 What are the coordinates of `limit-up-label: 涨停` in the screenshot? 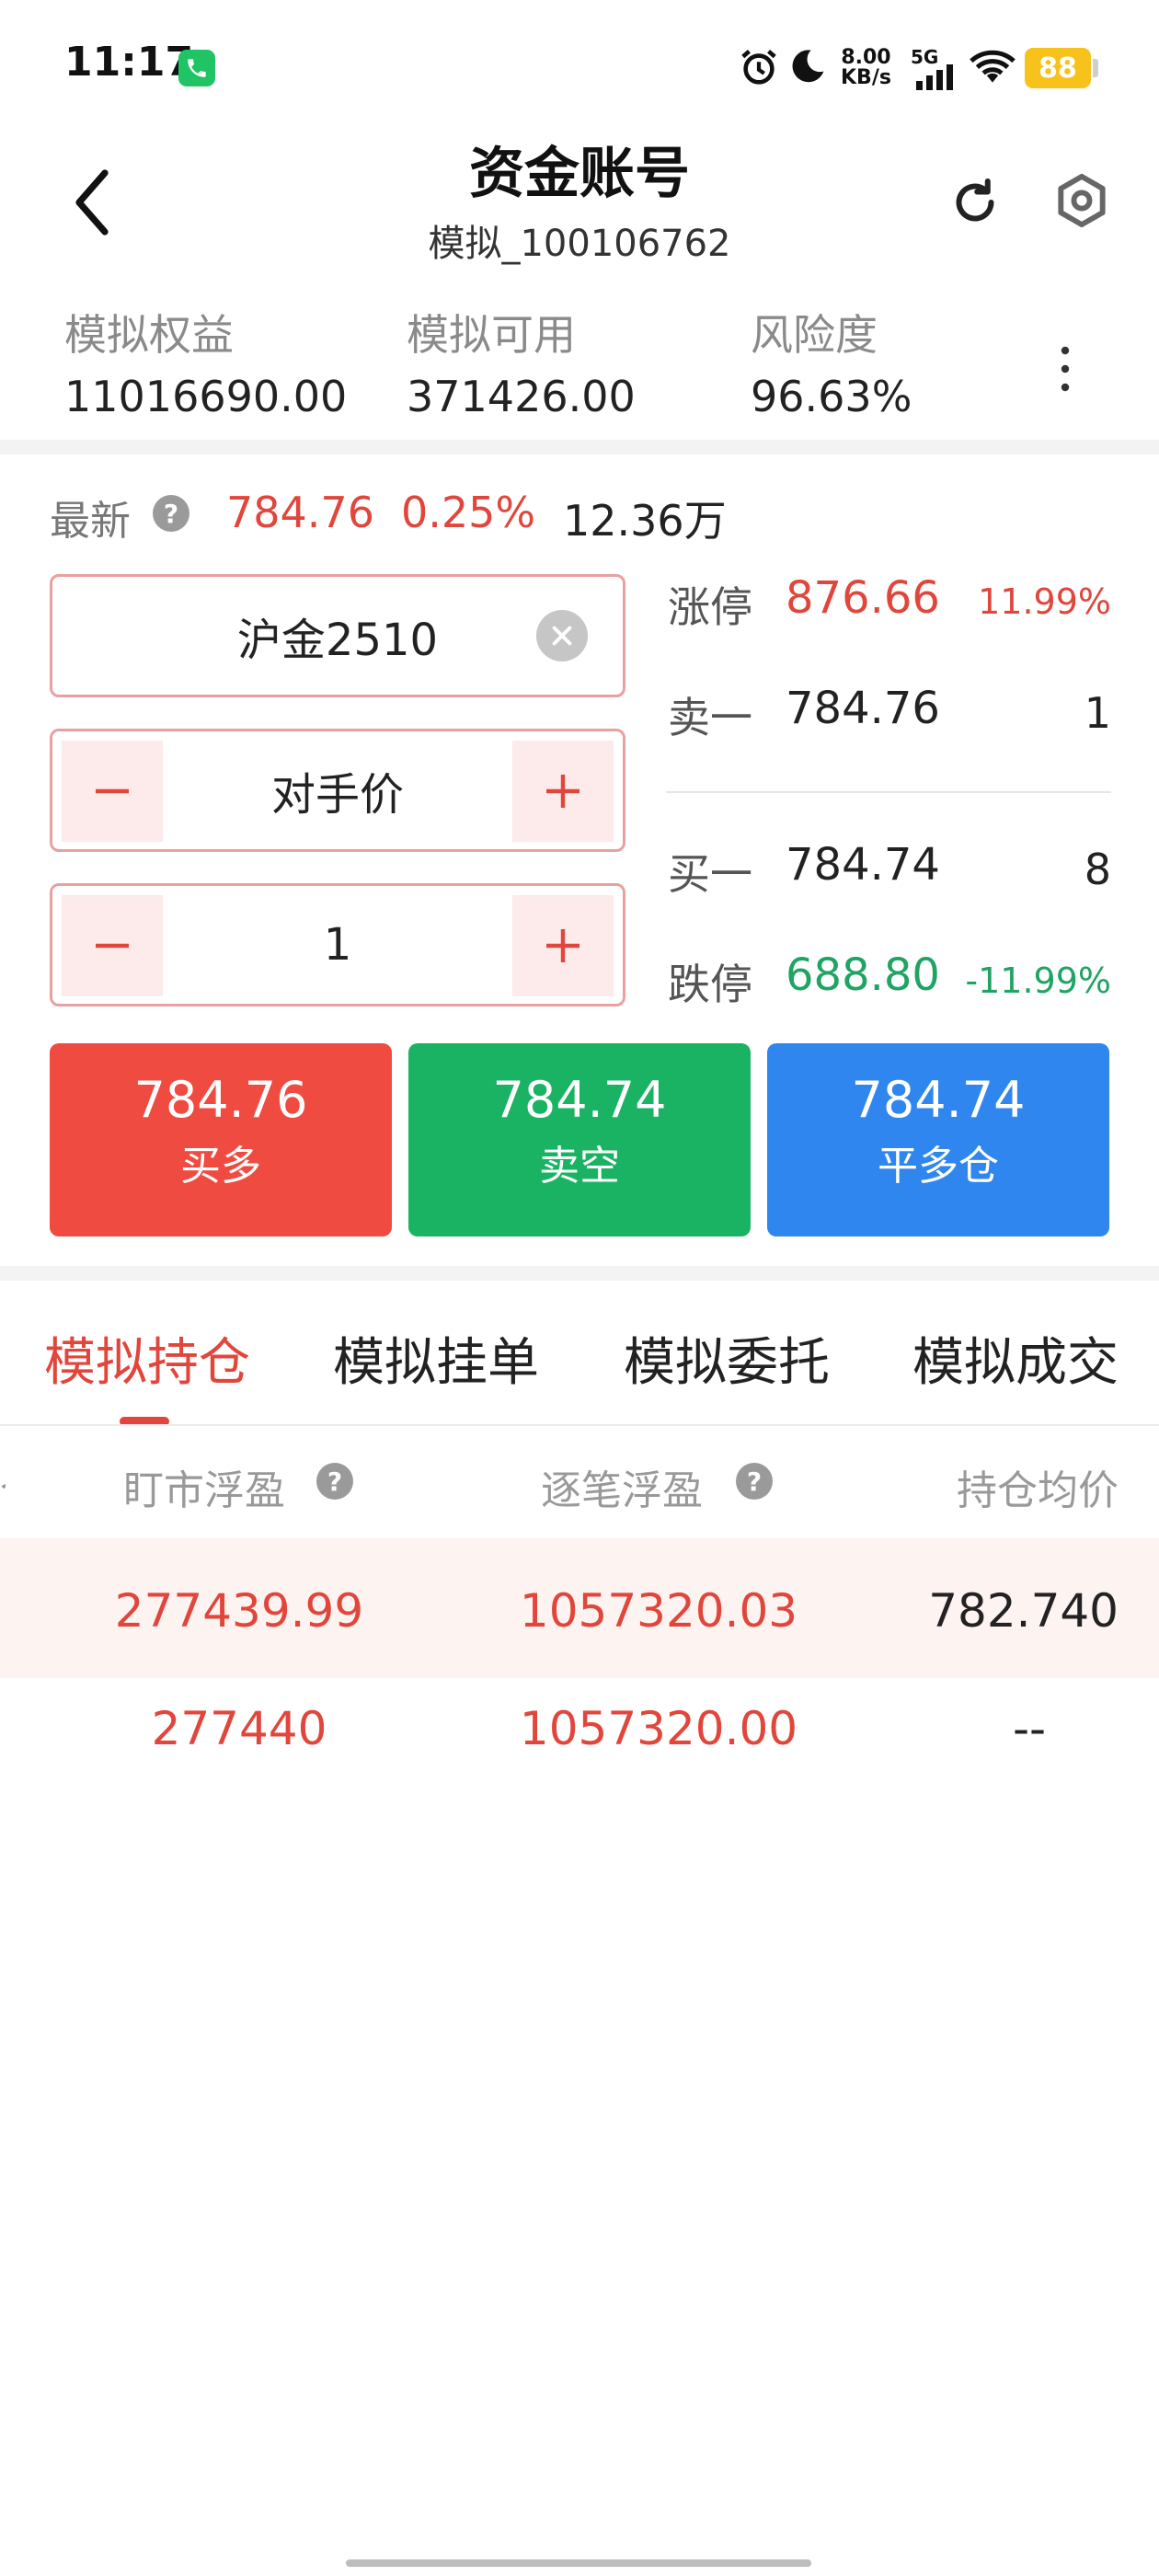 It's located at (710, 607).